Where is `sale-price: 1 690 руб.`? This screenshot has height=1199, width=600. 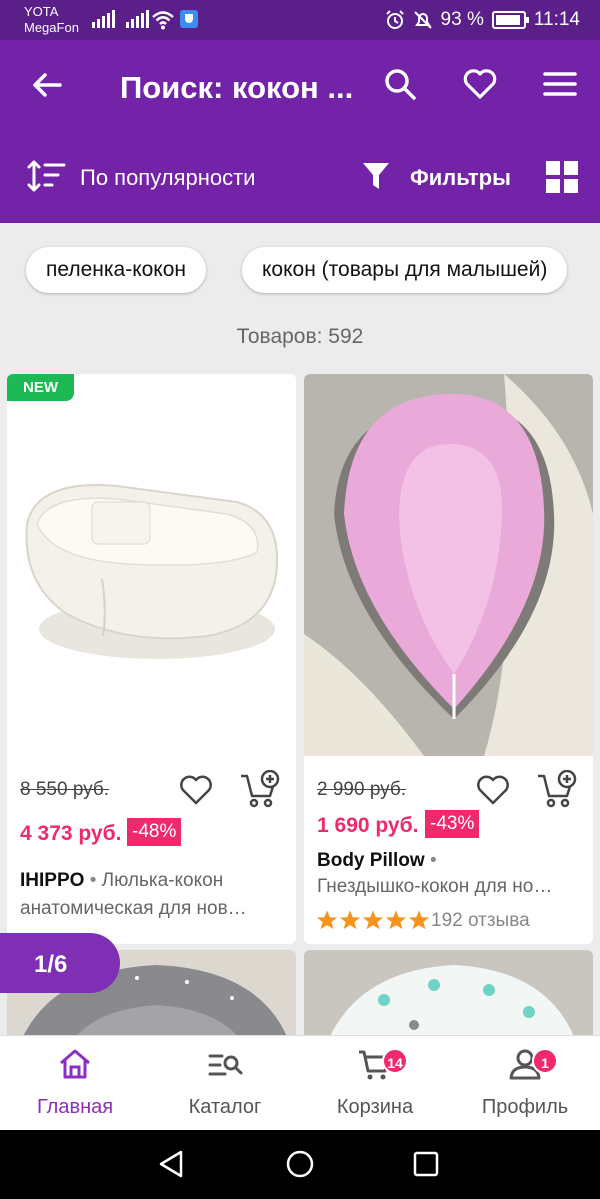
sale-price: 1 690 руб. is located at coordinates (368, 825).